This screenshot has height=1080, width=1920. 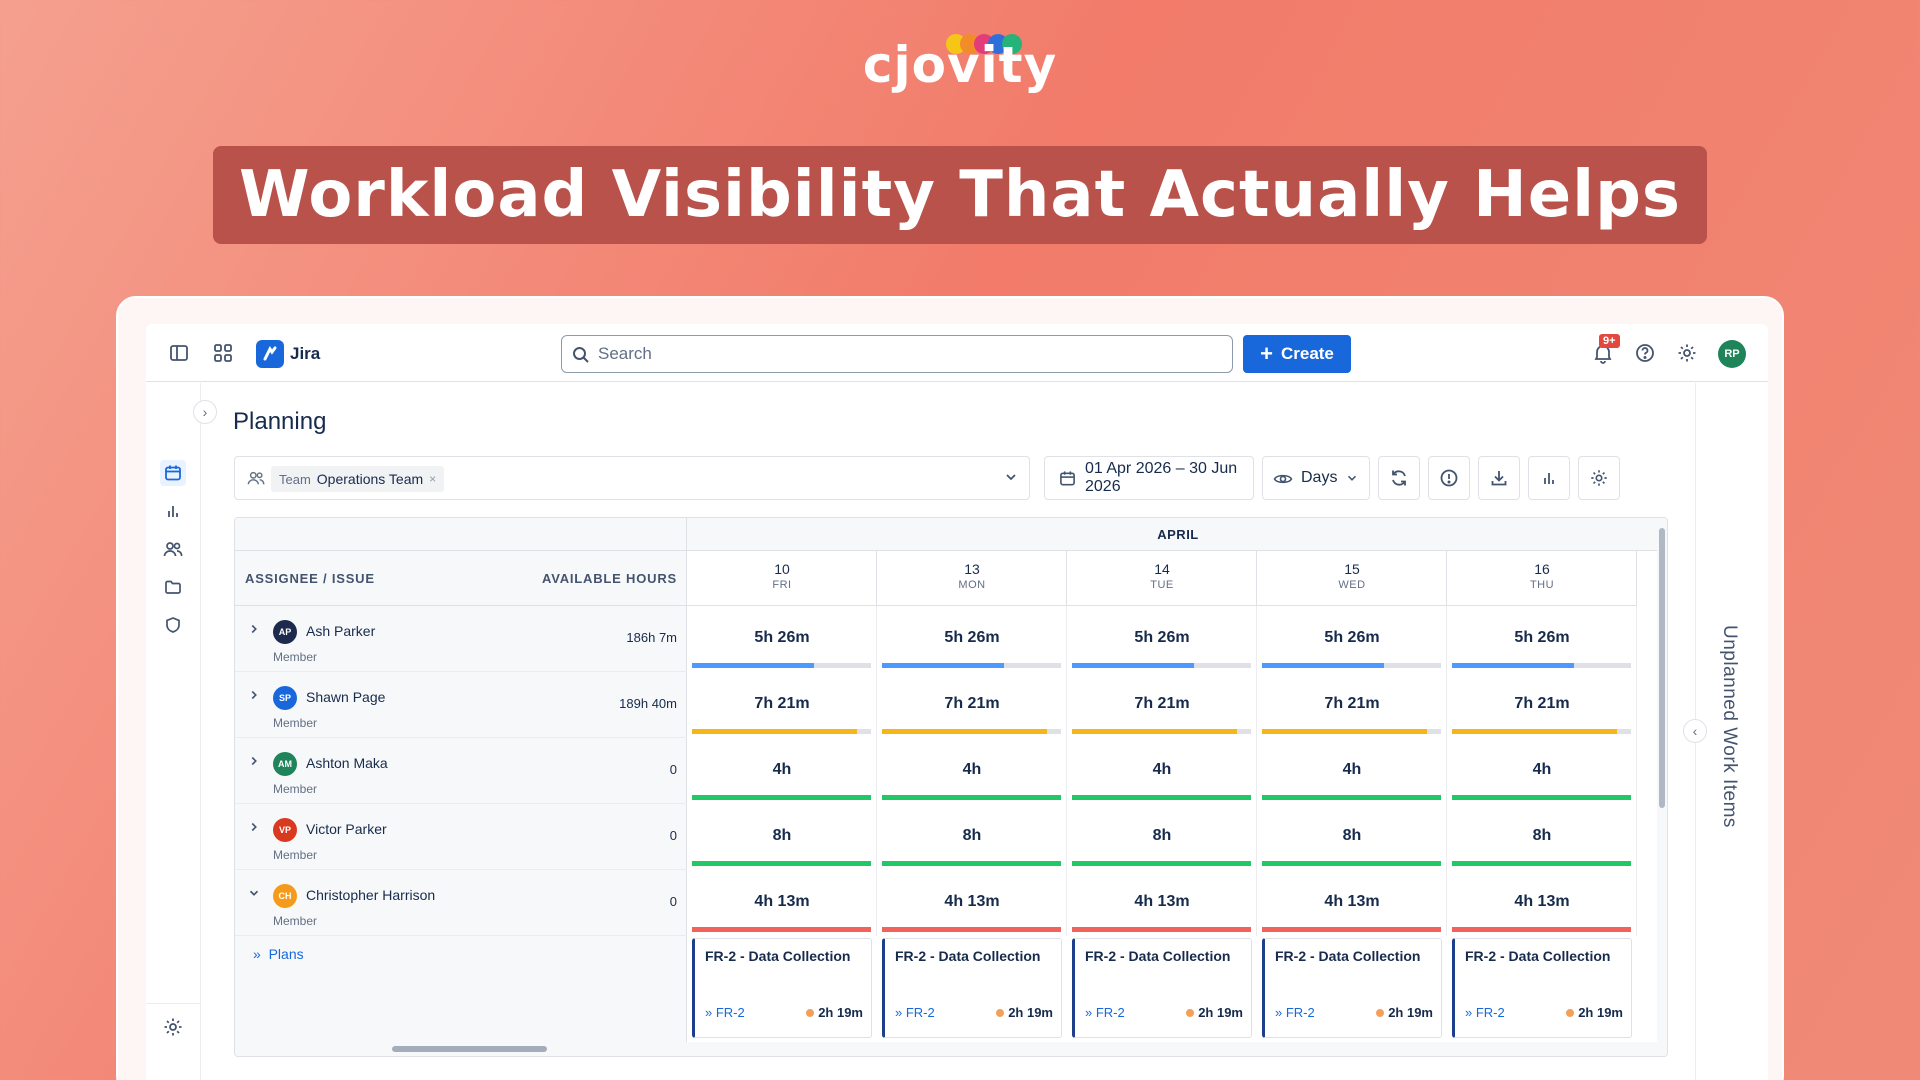 What do you see at coordinates (1110, 1012) in the screenshot?
I see `plan-key: FR-2` at bounding box center [1110, 1012].